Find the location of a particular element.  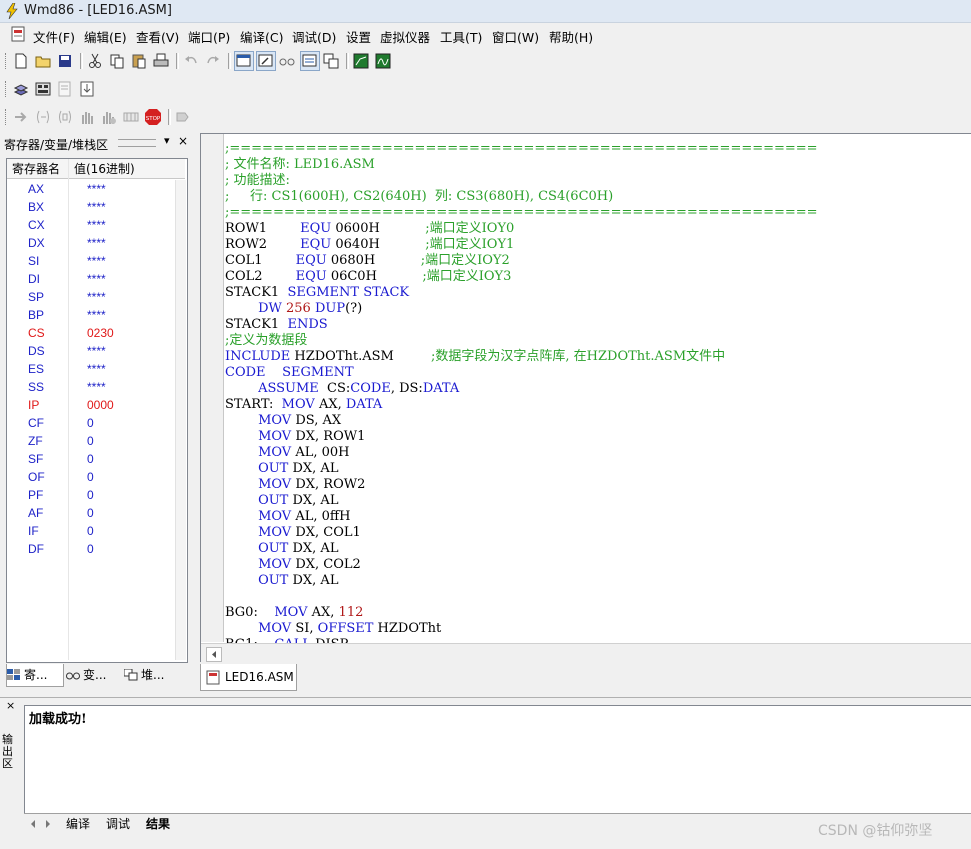

register-row: IP 0000 is located at coordinates (96, 405).